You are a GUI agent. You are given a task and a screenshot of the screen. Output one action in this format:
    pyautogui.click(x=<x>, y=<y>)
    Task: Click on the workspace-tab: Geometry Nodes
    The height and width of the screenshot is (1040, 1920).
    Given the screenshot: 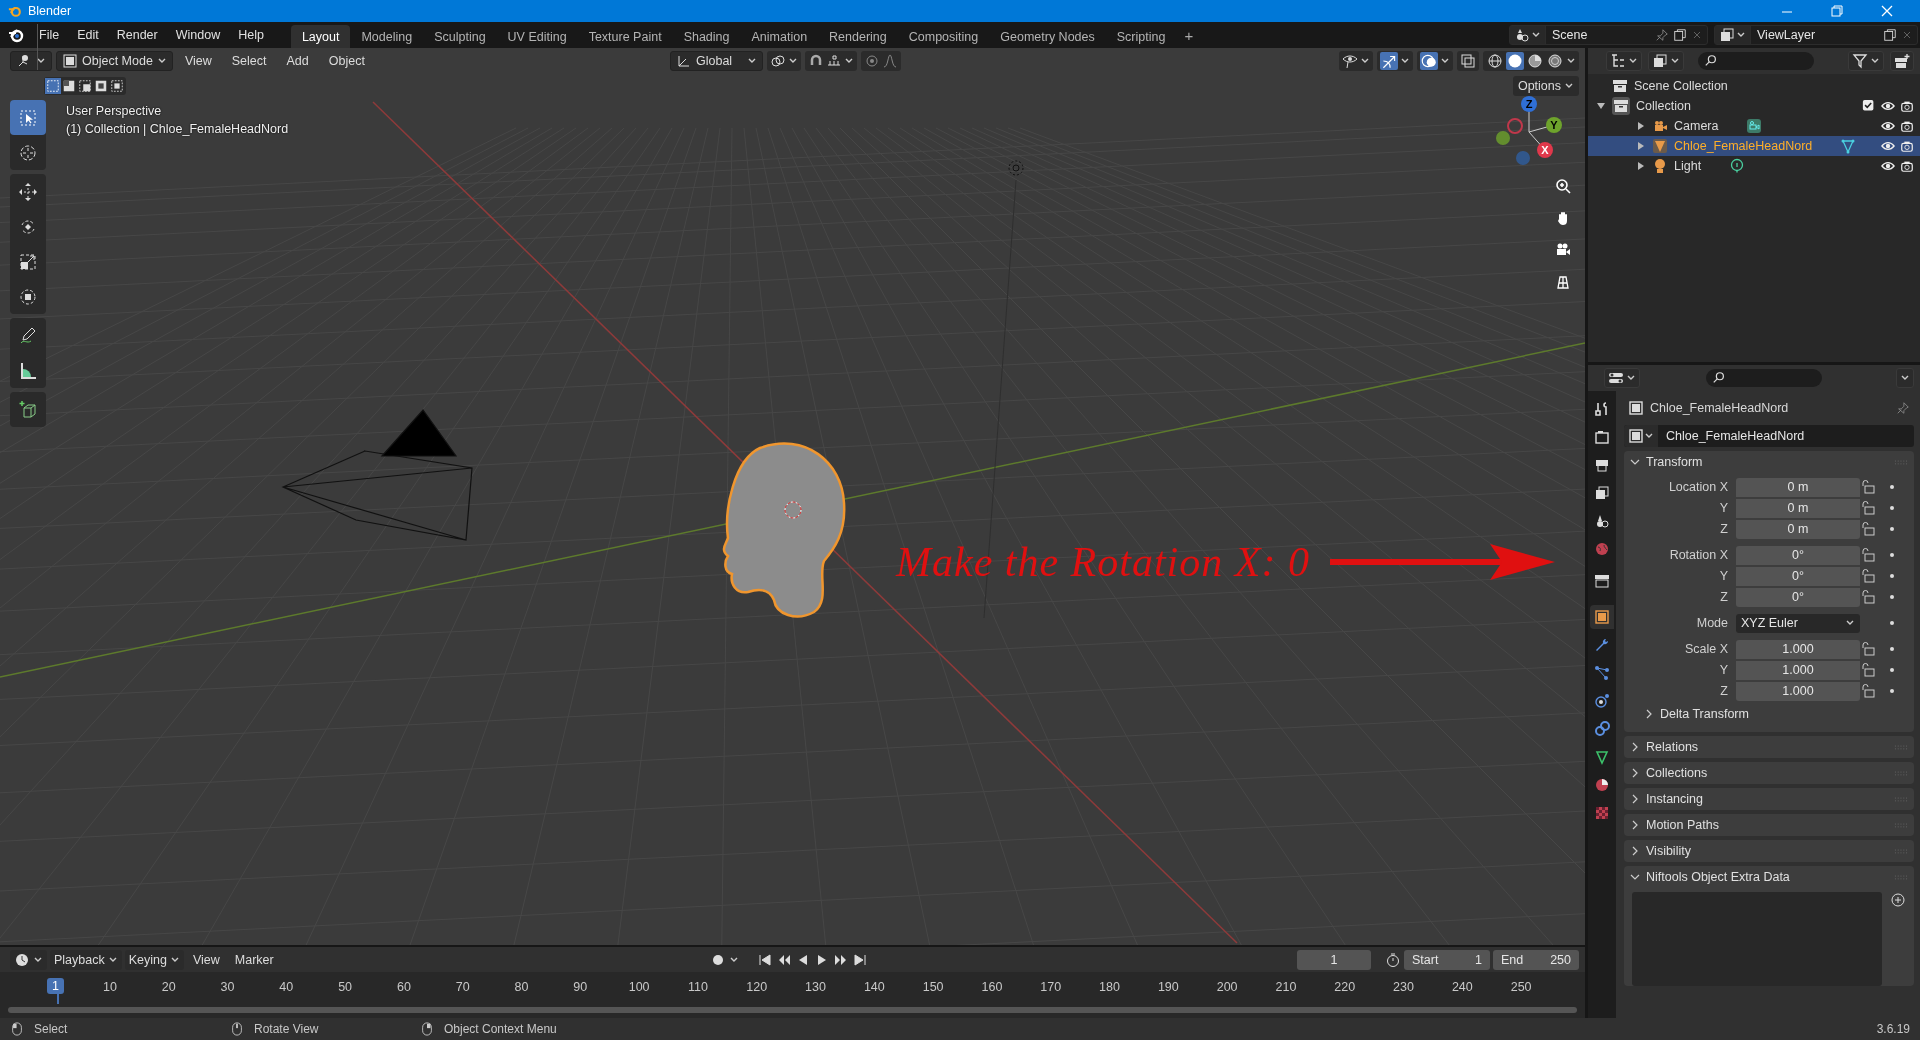 What is the action you would take?
    pyautogui.click(x=1047, y=36)
    